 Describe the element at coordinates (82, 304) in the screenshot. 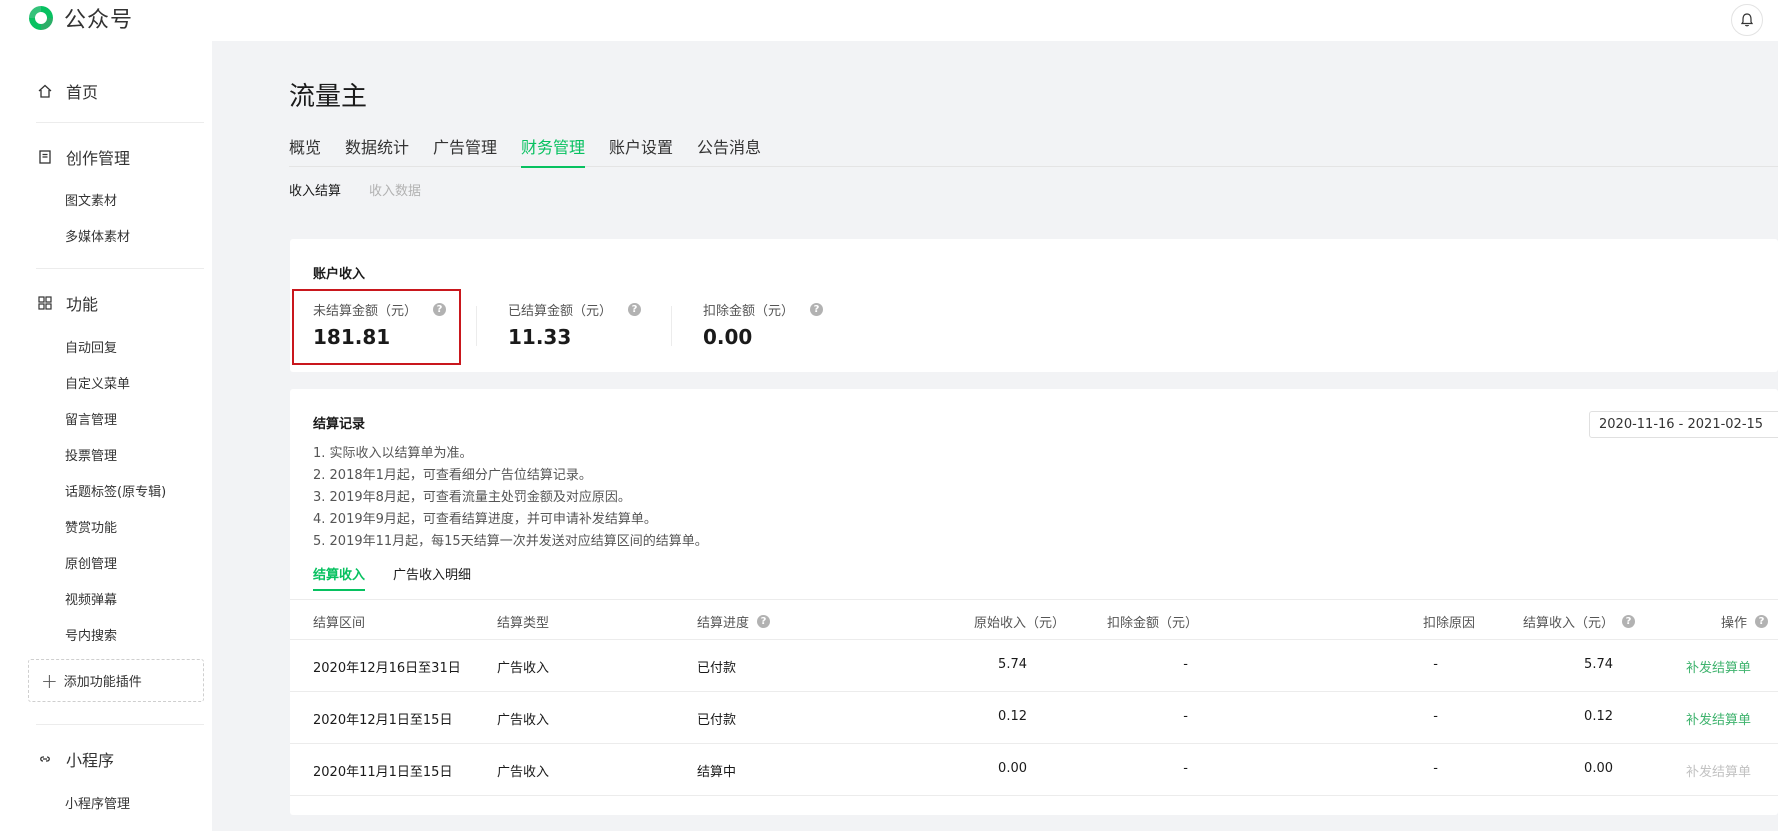

I see `sidebar-label: 功能` at that location.